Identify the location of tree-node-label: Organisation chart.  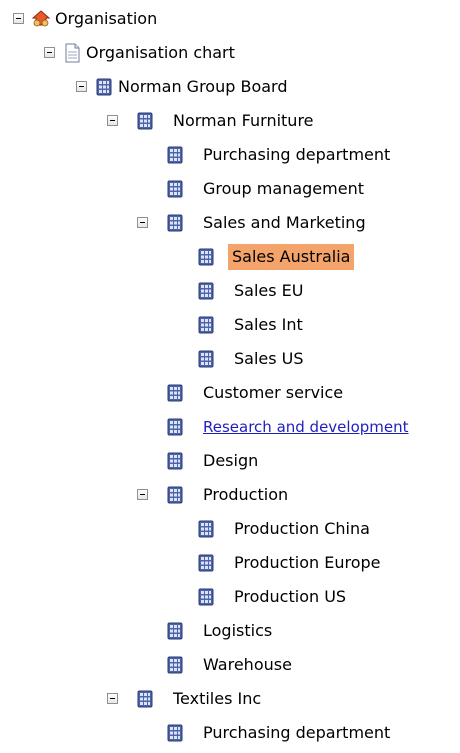
(160, 52).